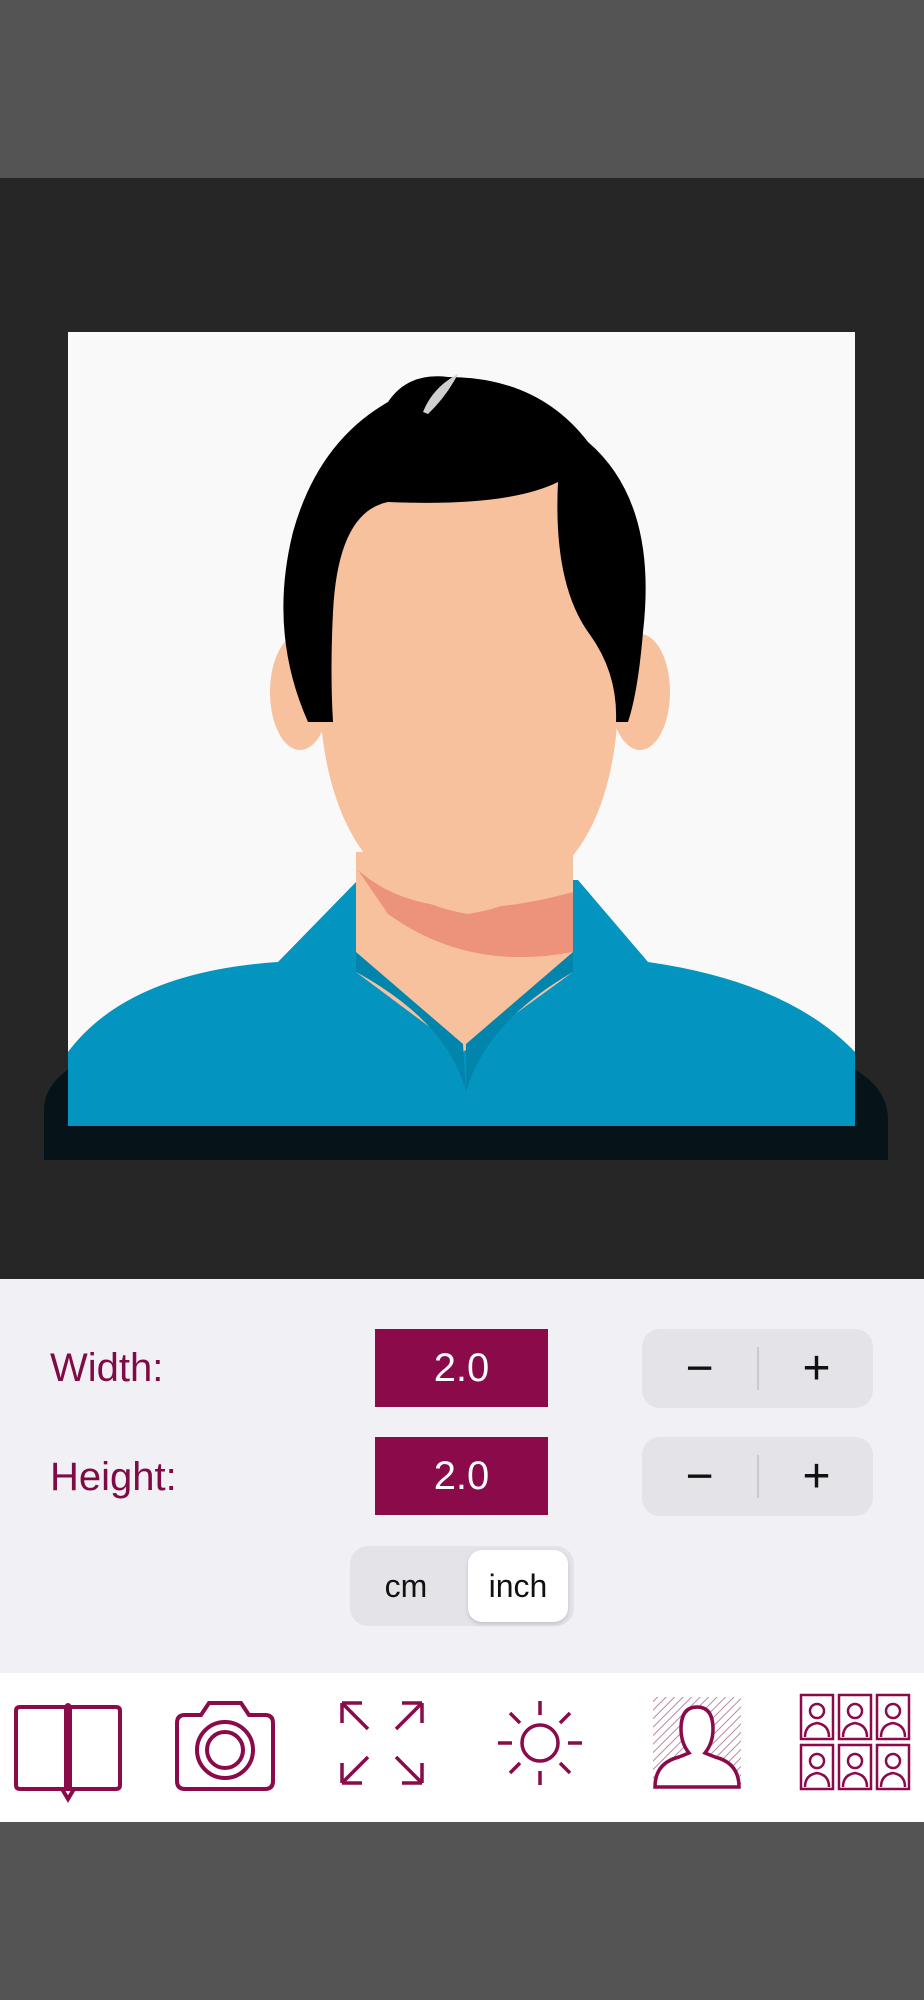 Image resolution: width=924 pixels, height=2000 pixels. Describe the element at coordinates (68, 1743) in the screenshot. I see `book-icon` at that location.